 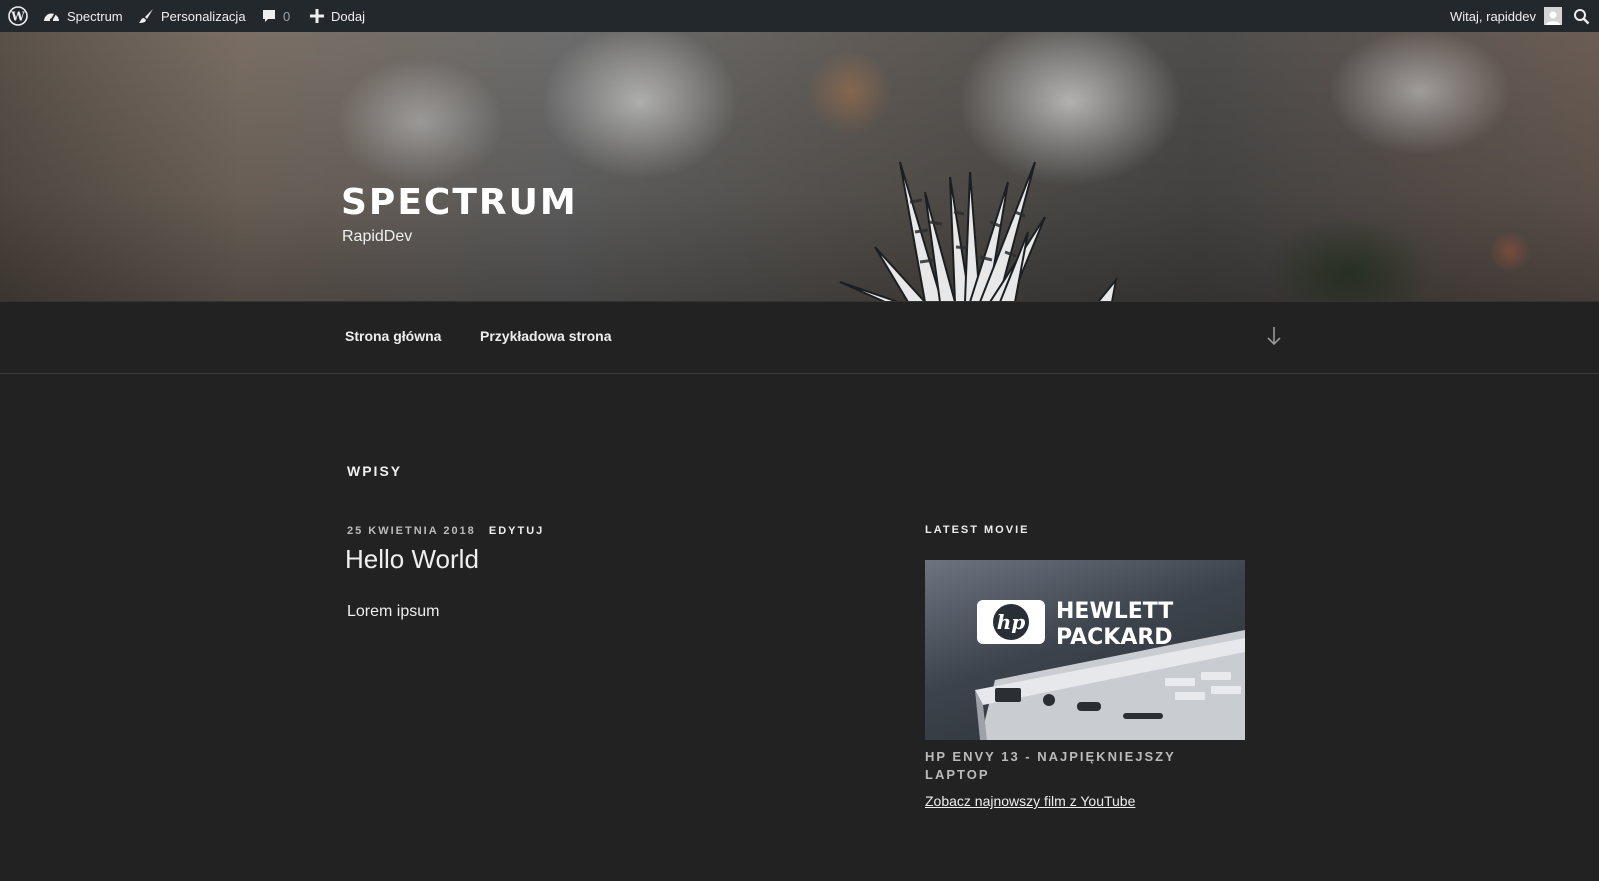 I want to click on account-menu: Witaj, rapiddev, so click(x=1506, y=16).